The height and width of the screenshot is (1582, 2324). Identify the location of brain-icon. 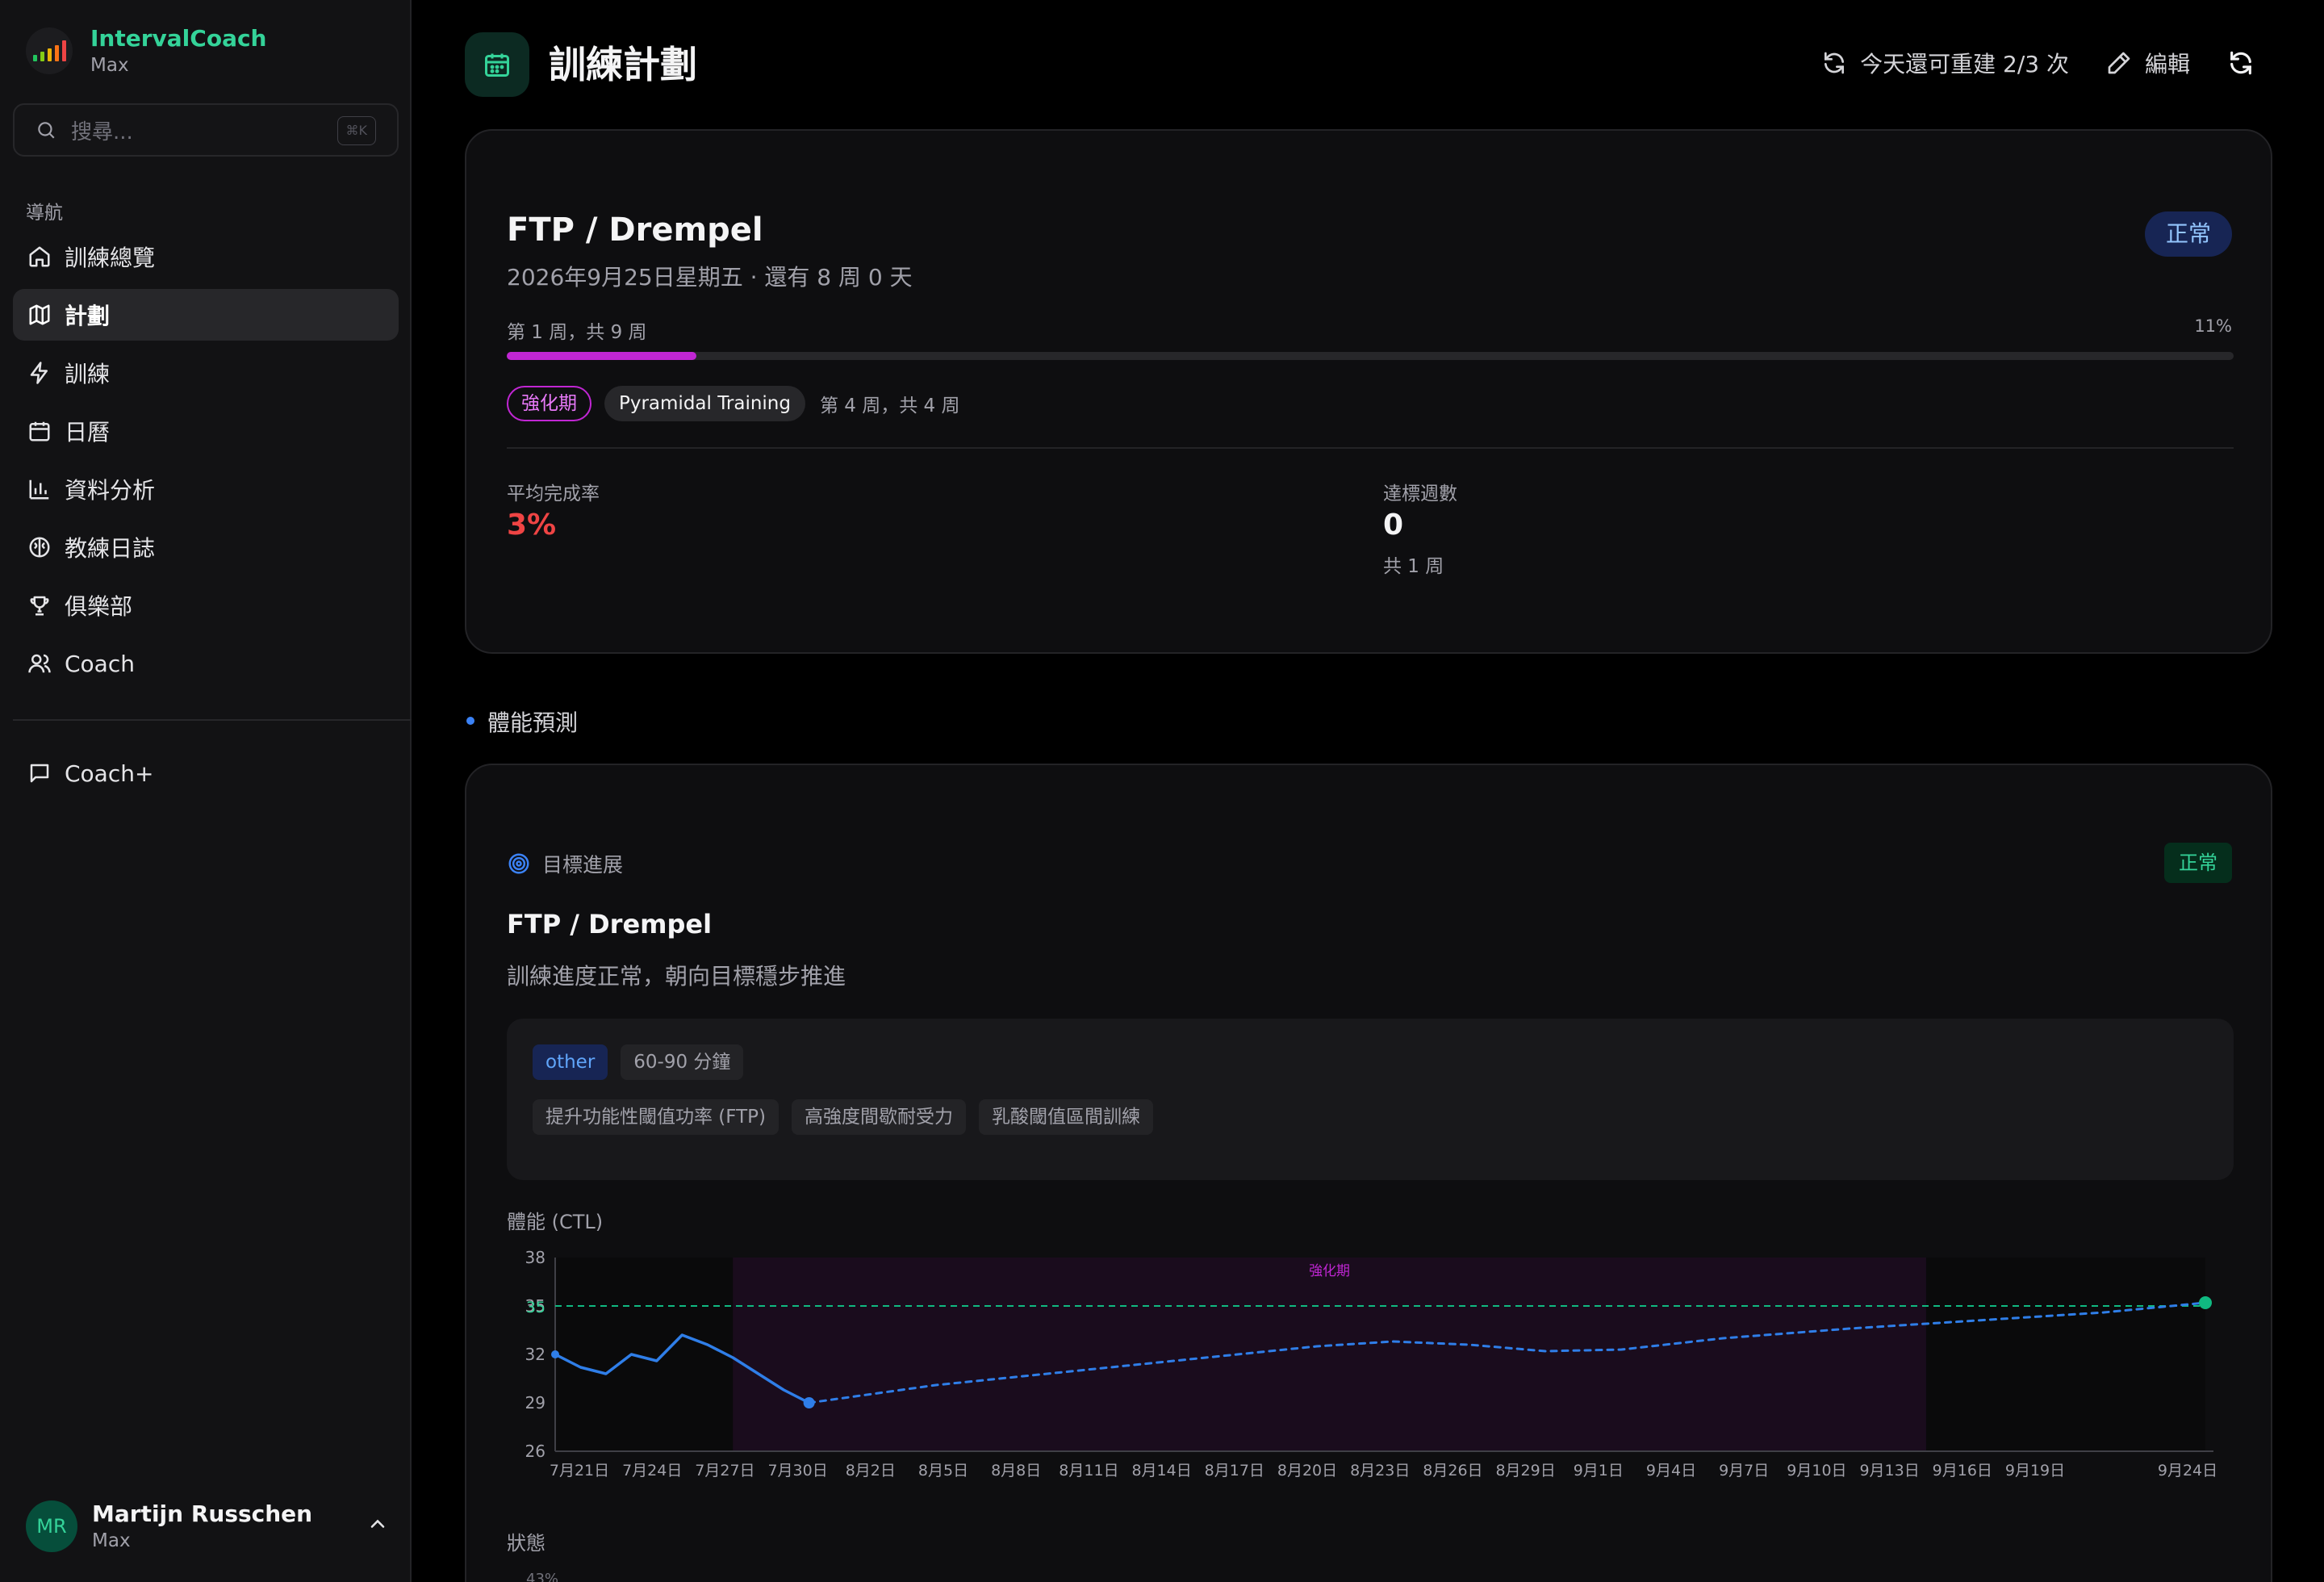
(39, 547).